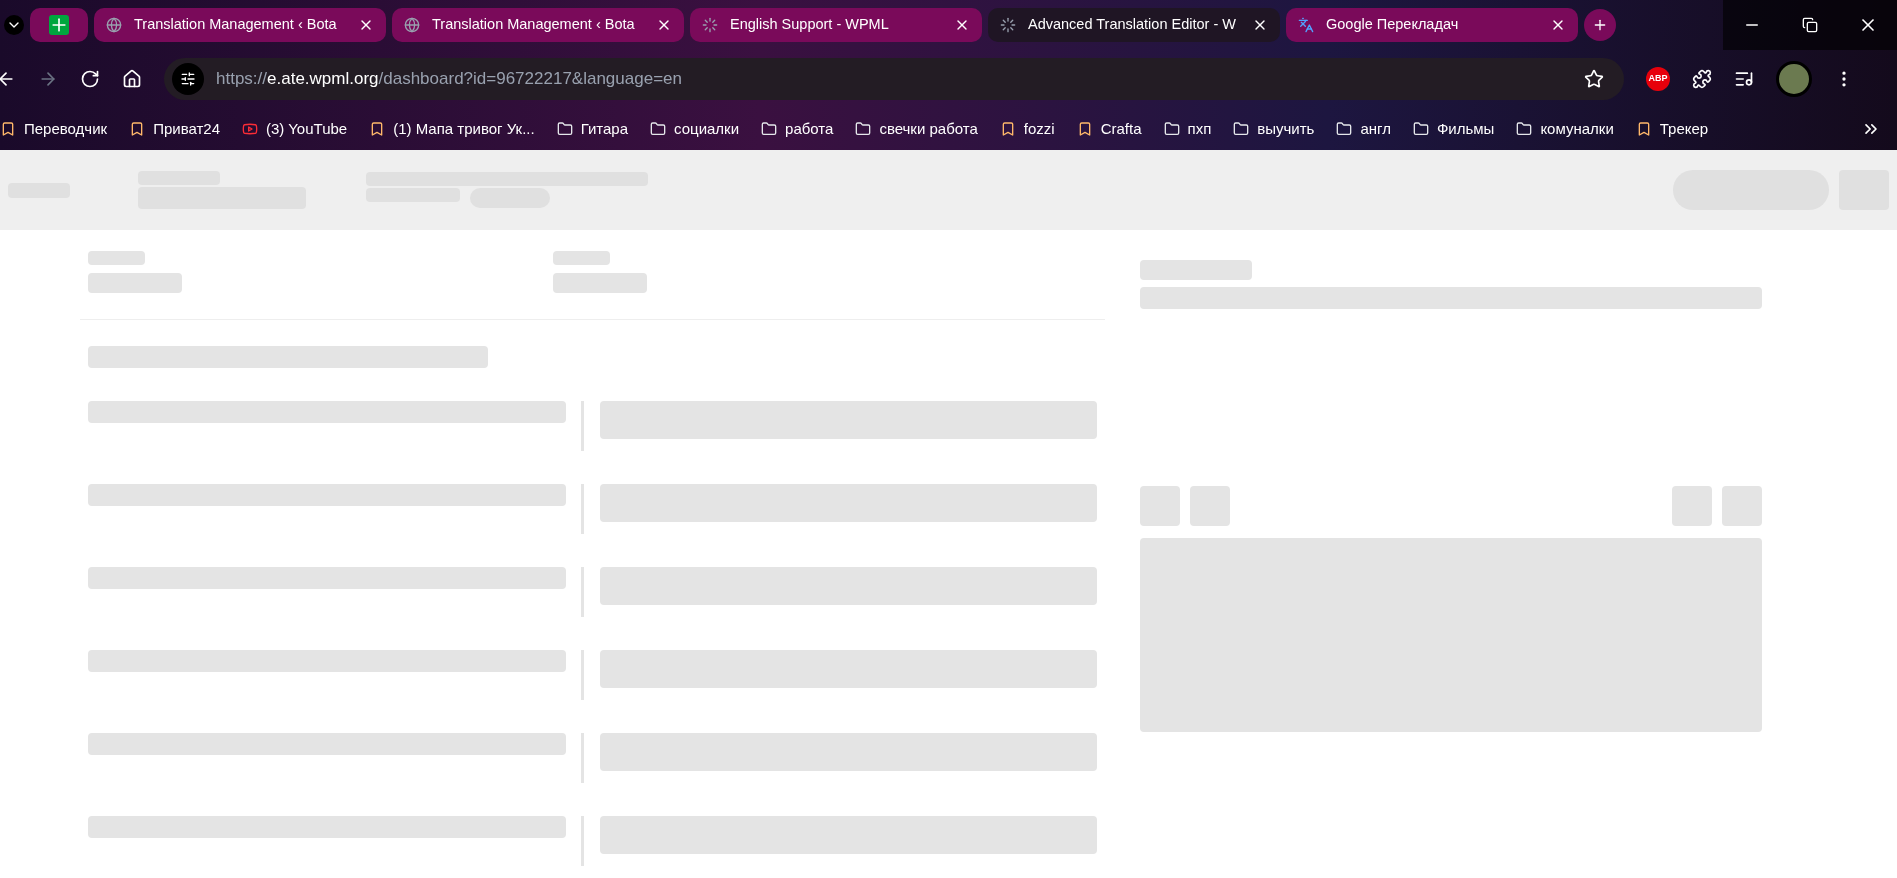 The height and width of the screenshot is (878, 1897). Describe the element at coordinates (1794, 79) in the screenshot. I see `profile-avatar` at that location.